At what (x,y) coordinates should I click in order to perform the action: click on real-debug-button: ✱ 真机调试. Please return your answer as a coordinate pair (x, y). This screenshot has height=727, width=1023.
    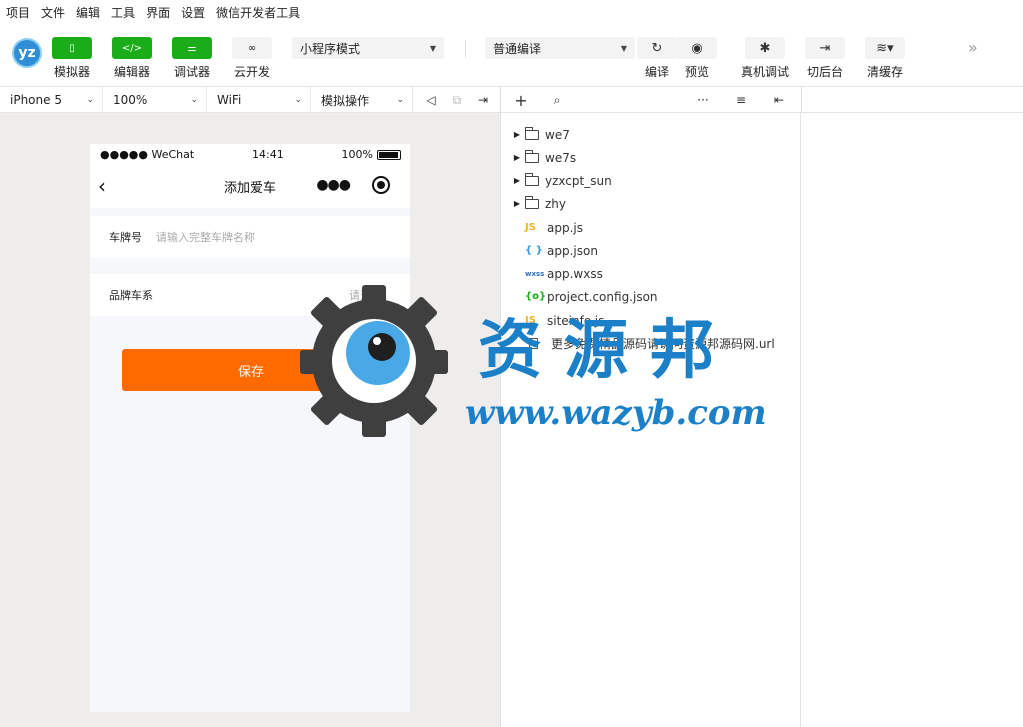
    Looking at the image, I should click on (765, 58).